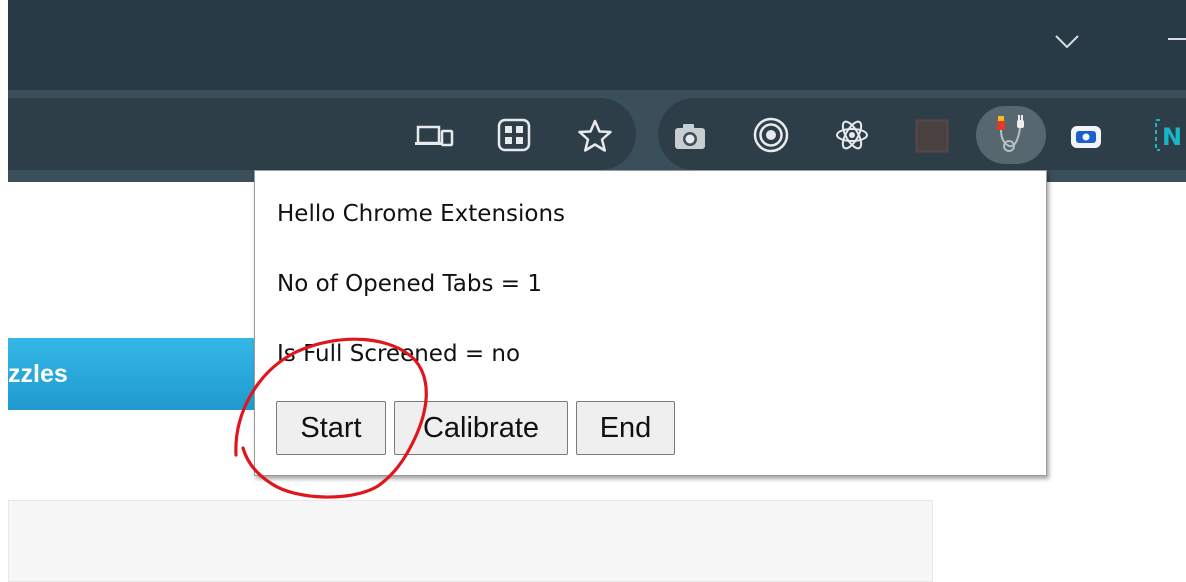 The height and width of the screenshot is (582, 1186). Describe the element at coordinates (1086, 137) in the screenshot. I see `screen-record-icon` at that location.